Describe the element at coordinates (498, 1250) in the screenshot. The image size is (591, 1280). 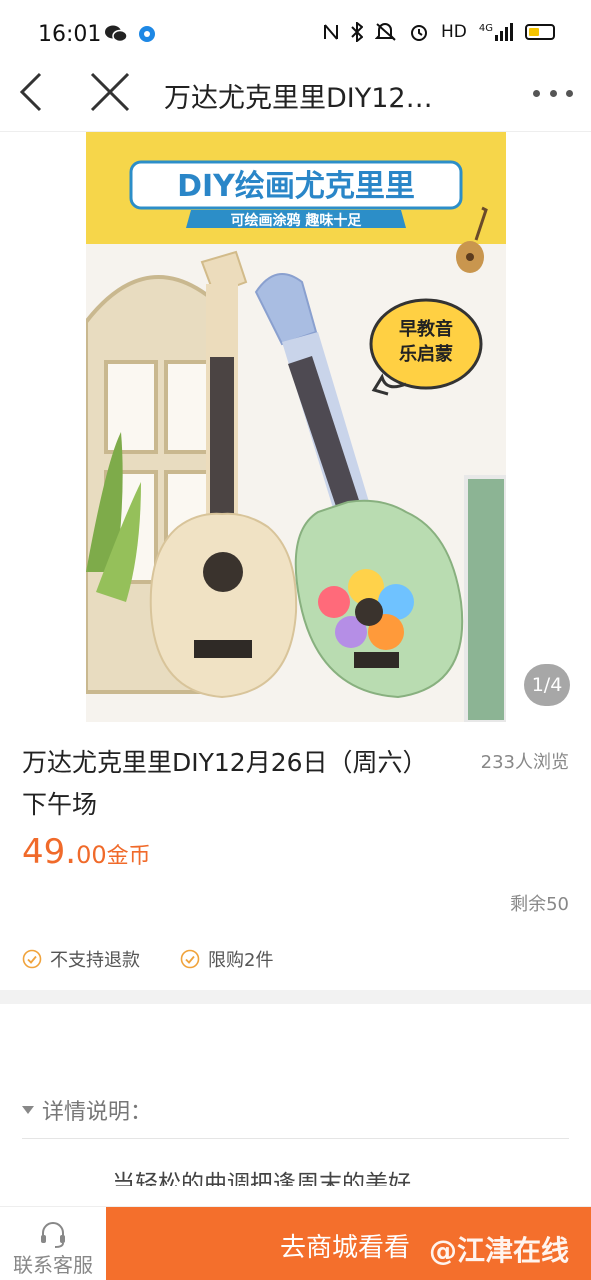
I see `watermark: @江津在线` at that location.